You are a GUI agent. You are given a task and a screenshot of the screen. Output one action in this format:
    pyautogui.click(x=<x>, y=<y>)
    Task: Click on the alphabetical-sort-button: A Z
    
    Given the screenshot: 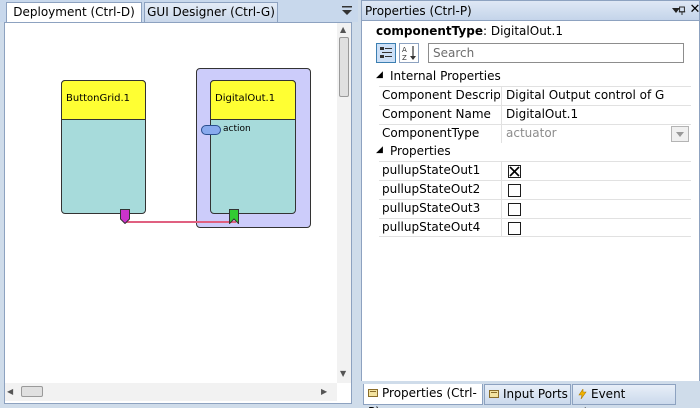 What is the action you would take?
    pyautogui.click(x=409, y=53)
    